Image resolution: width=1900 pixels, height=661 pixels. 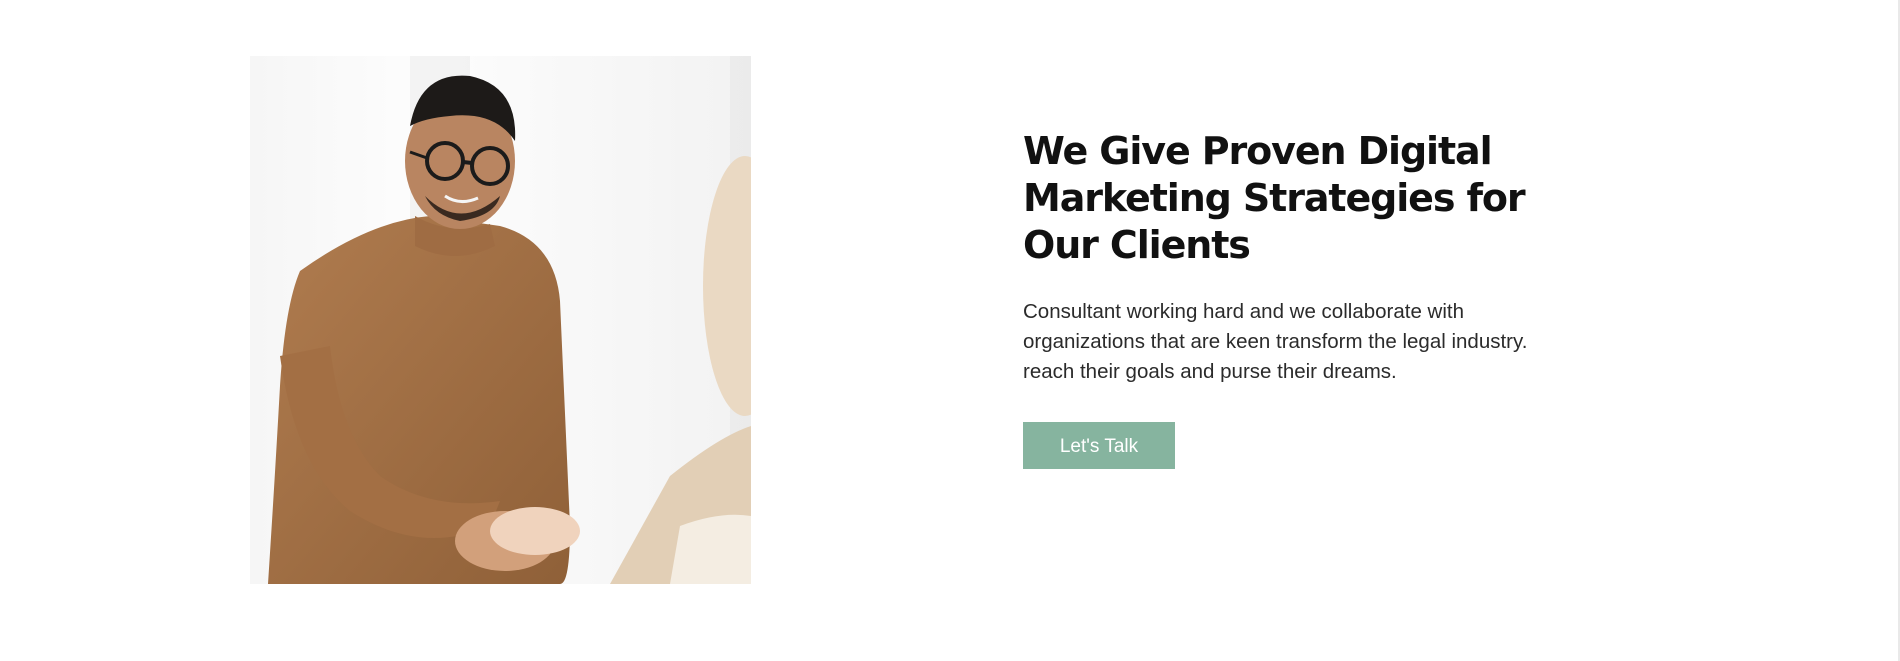 What do you see at coordinates (1099, 445) in the screenshot?
I see `lets-talk-button: Let's Talk` at bounding box center [1099, 445].